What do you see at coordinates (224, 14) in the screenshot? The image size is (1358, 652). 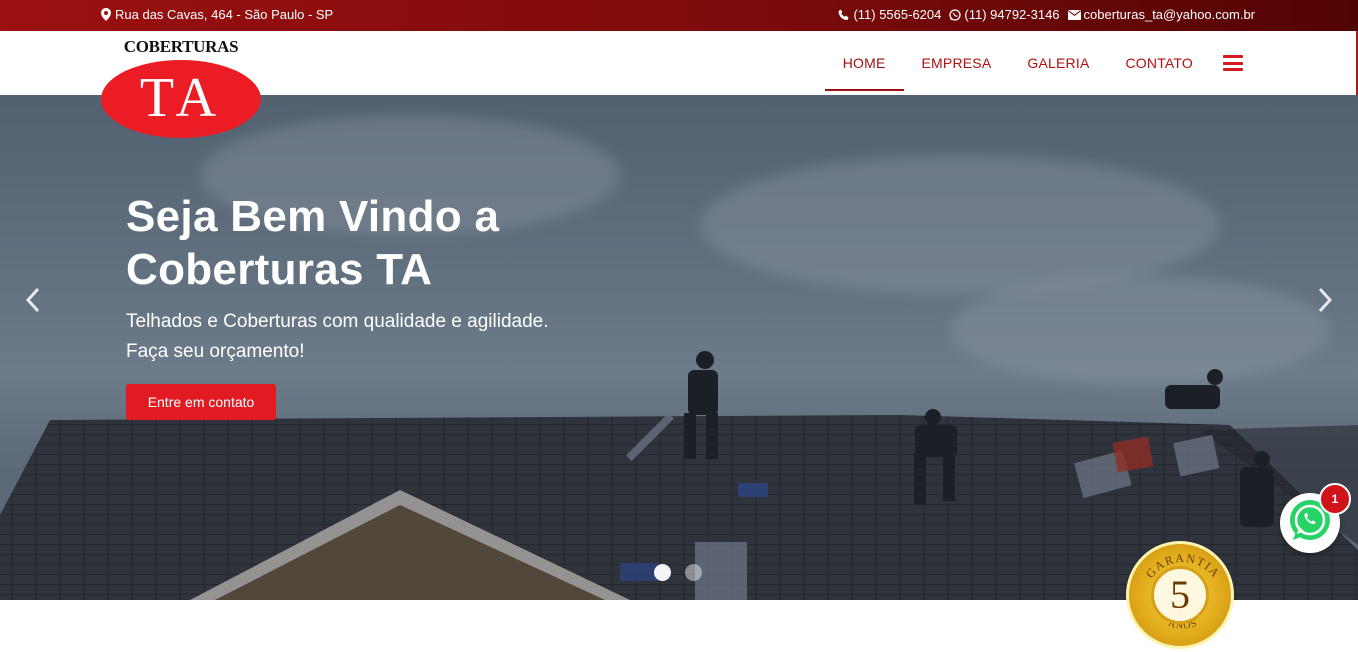 I see `address-text: Rua das Cavas, 464 - São Paulo - SP` at bounding box center [224, 14].